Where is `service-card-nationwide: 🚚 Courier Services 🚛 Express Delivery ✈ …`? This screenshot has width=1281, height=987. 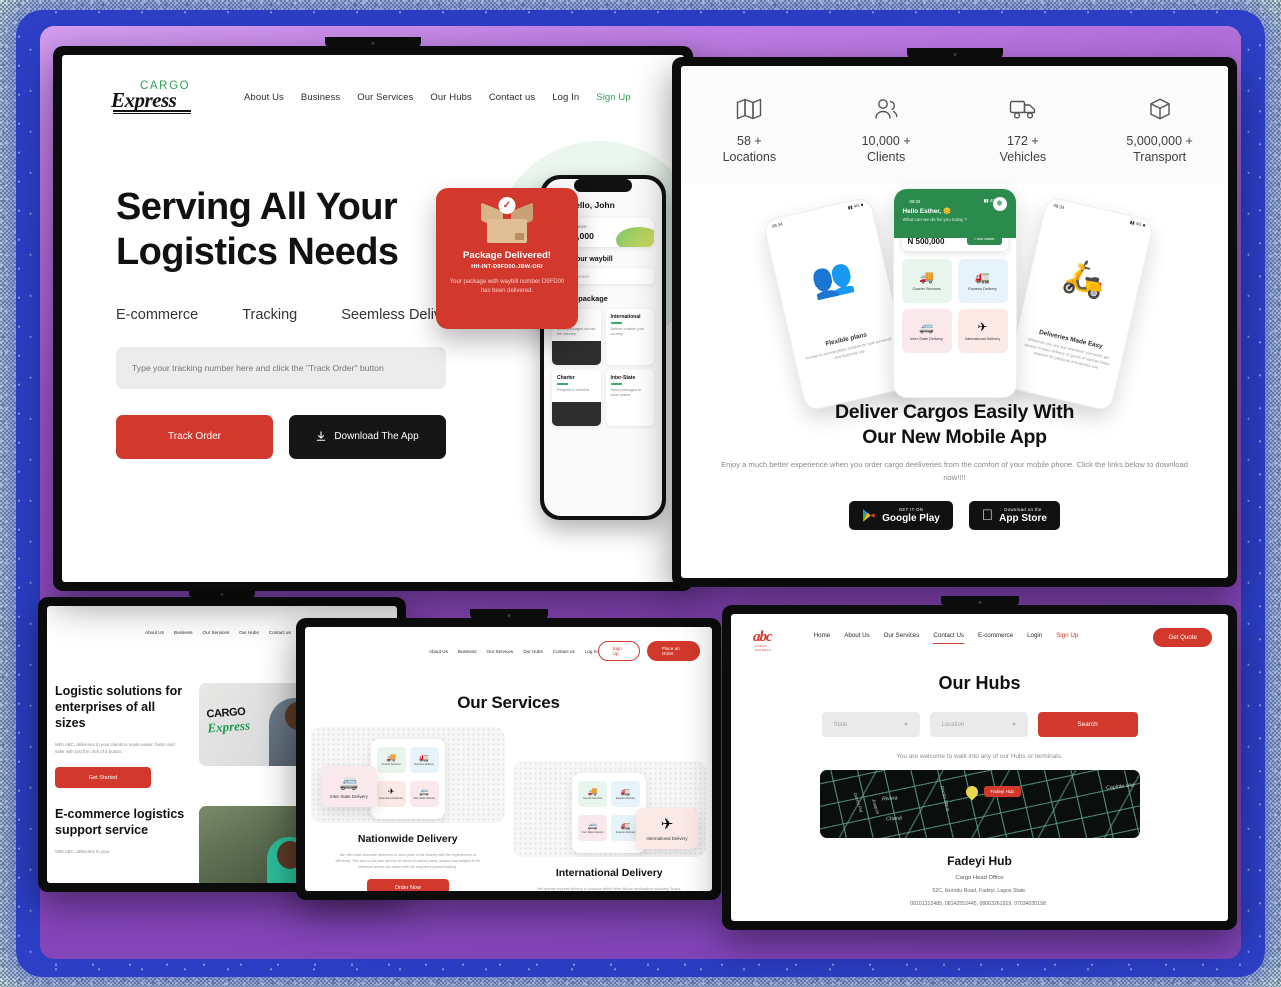
service-card-nationwide: 🚚 Courier Services 🚛 Express Delivery ✈ … is located at coordinates (408, 809).